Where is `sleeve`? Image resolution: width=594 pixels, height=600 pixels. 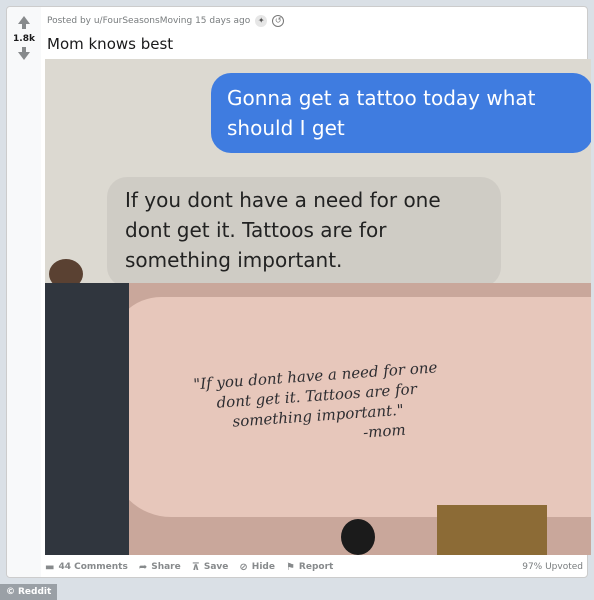
sleeve is located at coordinates (87, 419).